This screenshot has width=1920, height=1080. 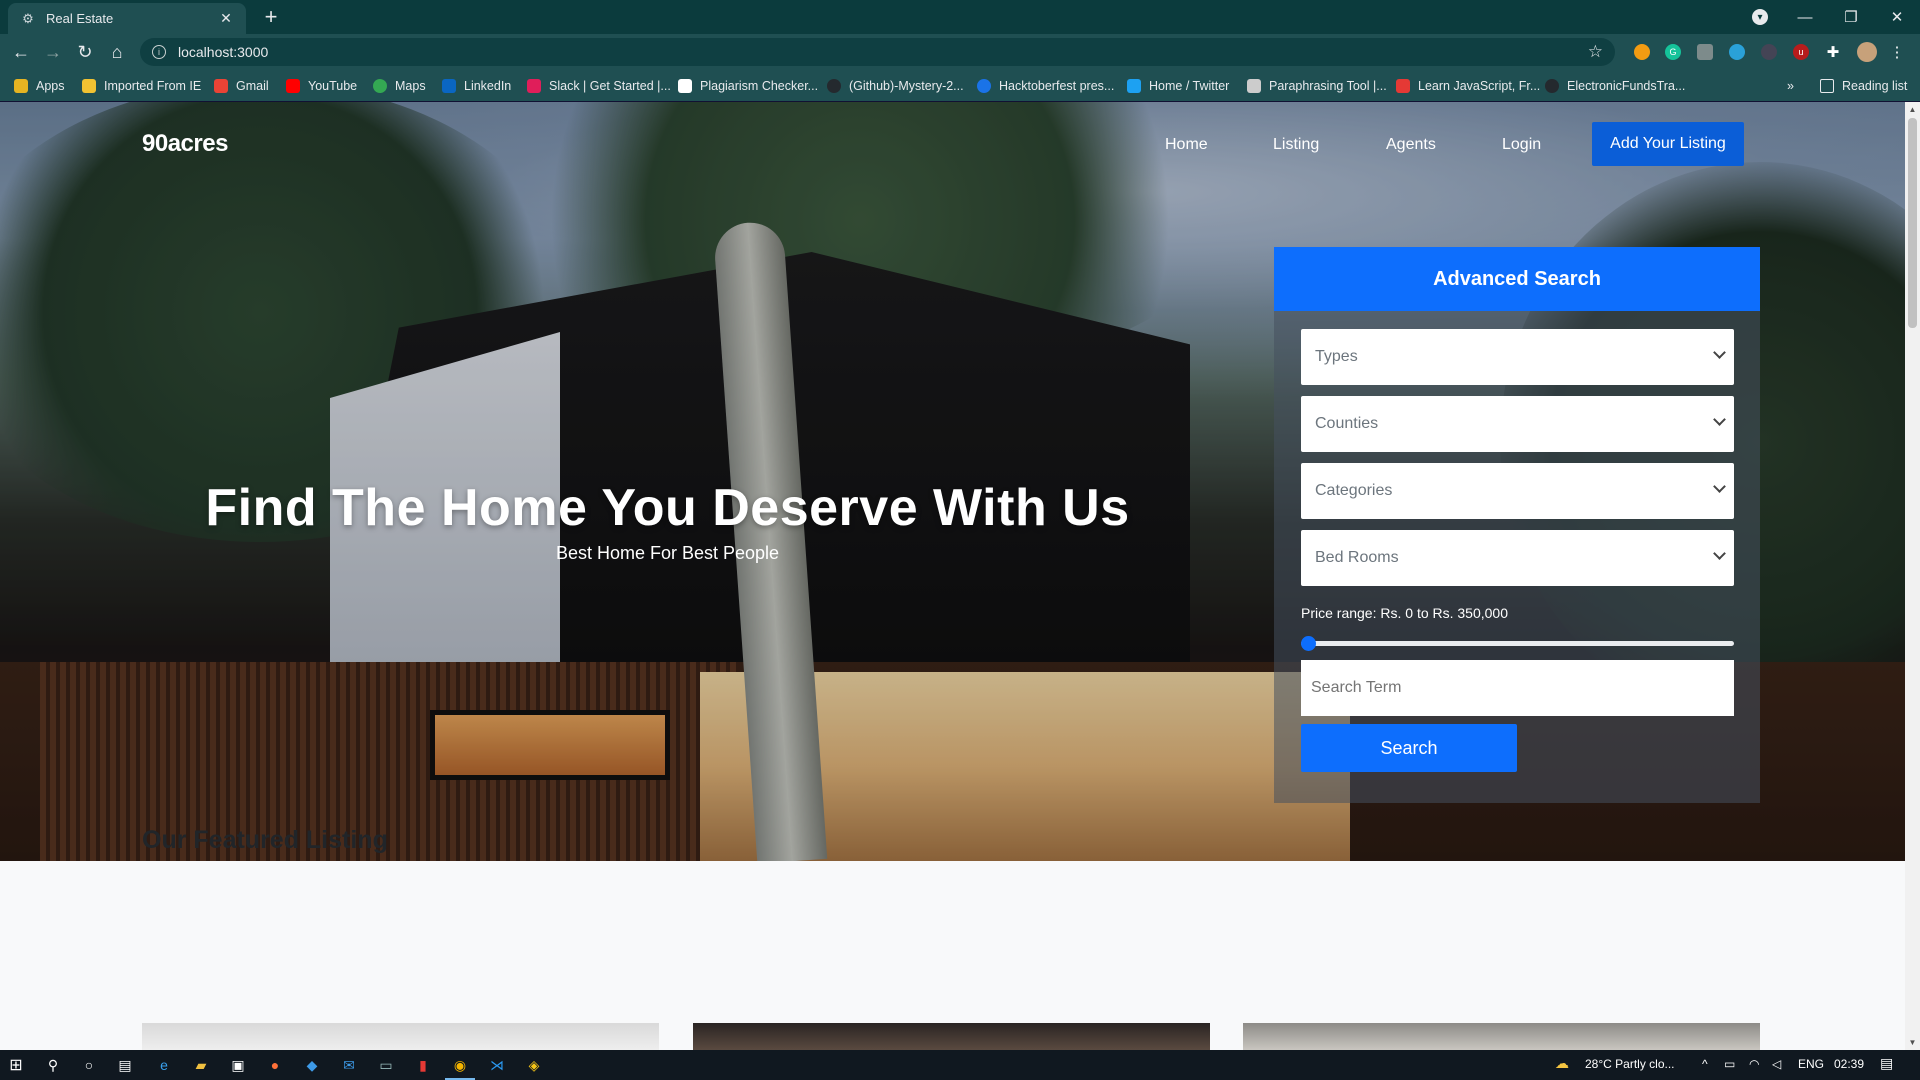 What do you see at coordinates (1404, 613) in the screenshot?
I see `price-range-label: Price range: Rs. 0 to Rs. 350,000` at bounding box center [1404, 613].